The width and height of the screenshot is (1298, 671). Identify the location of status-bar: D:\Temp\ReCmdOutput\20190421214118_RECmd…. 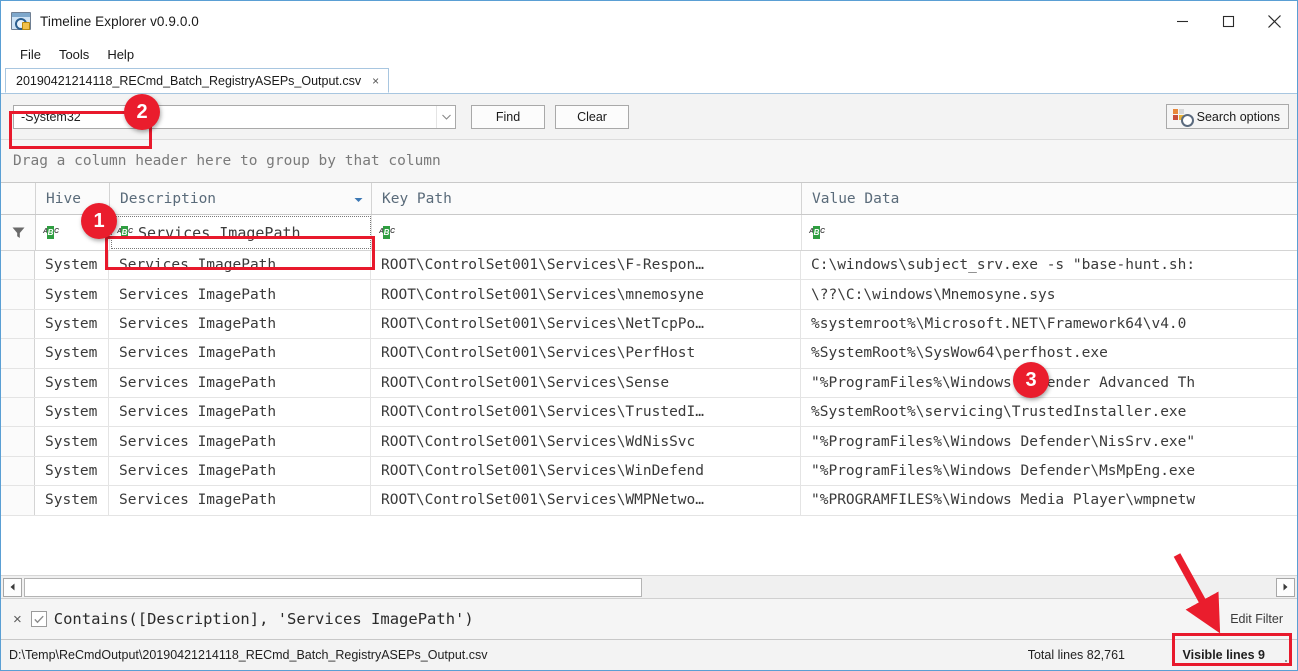
(649, 654).